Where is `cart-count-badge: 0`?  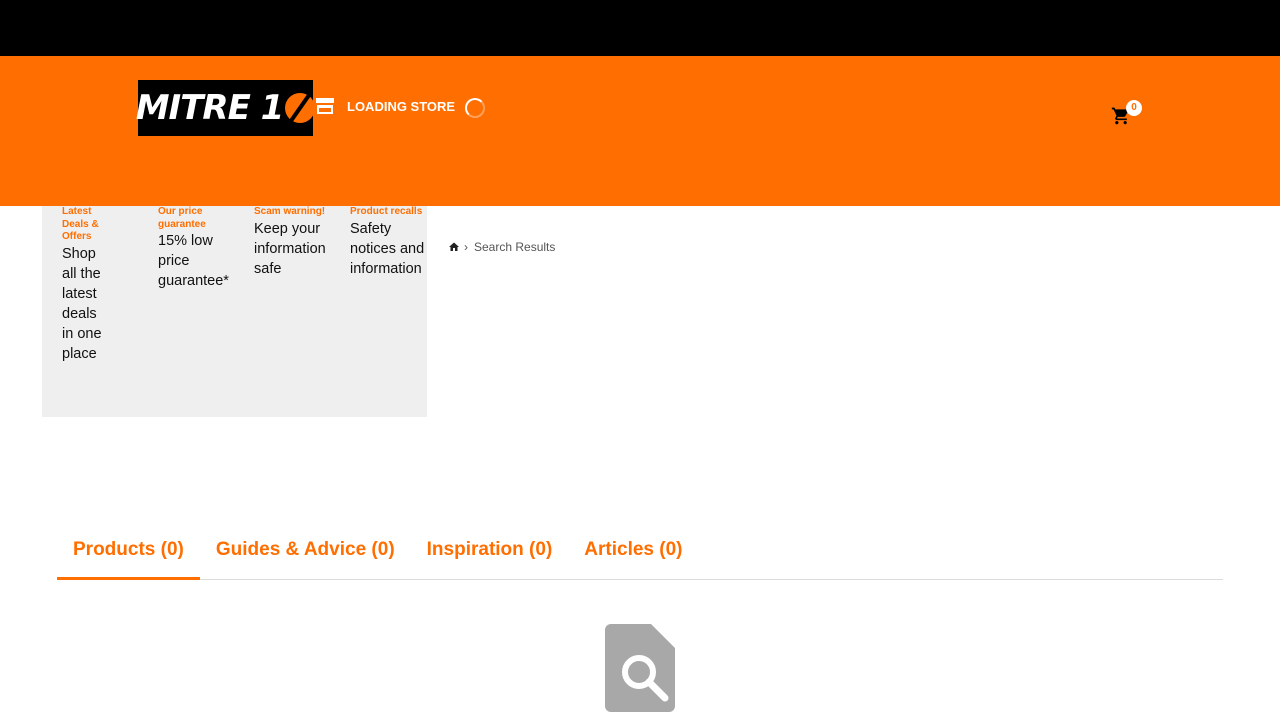
cart-count-badge: 0 is located at coordinates (1134, 108).